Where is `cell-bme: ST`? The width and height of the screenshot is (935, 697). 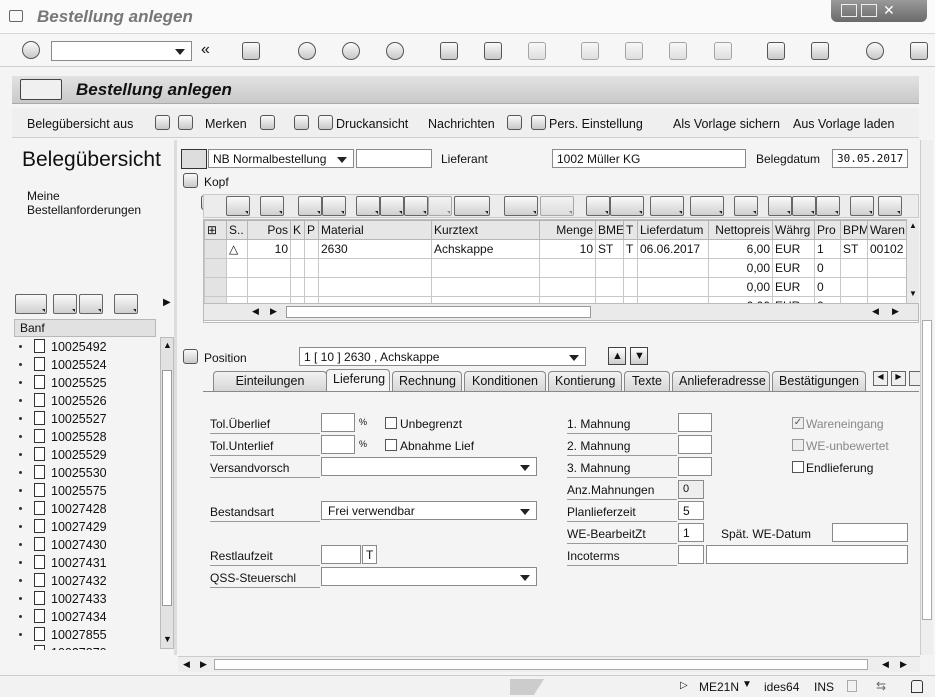
cell-bme: ST is located at coordinates (609, 249).